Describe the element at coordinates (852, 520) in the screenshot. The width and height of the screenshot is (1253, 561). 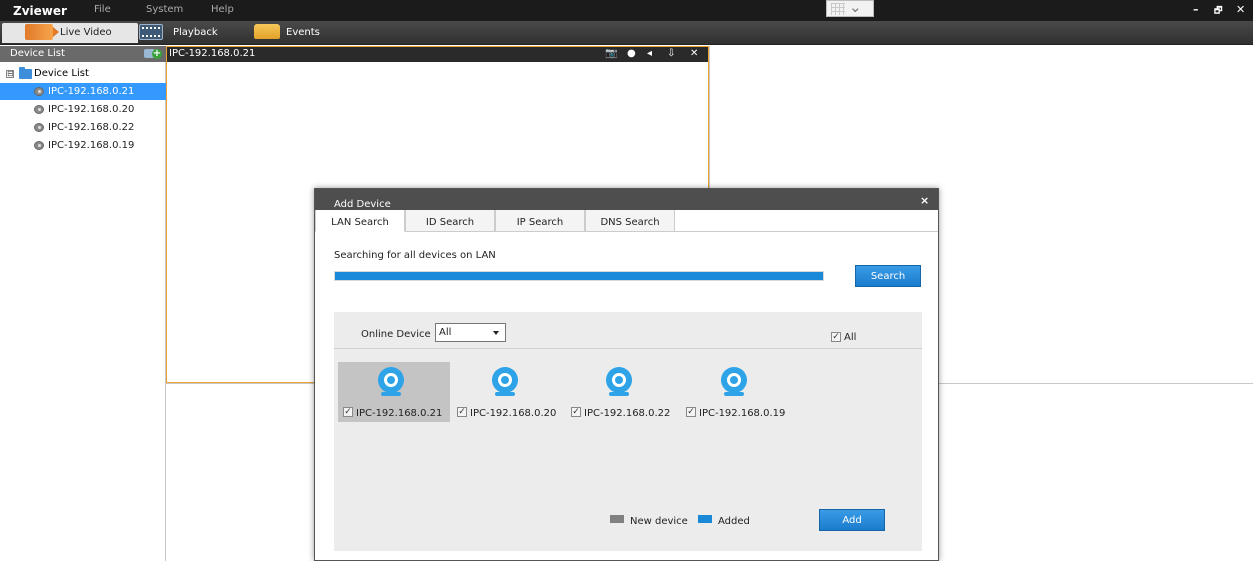
I see `add-button: Add` at that location.